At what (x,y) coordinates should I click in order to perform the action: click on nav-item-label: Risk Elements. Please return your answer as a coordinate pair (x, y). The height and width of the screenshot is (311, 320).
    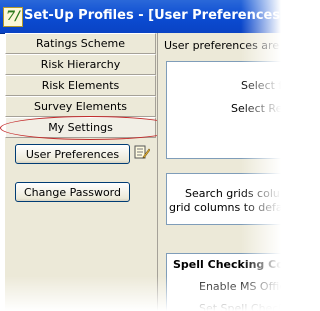
    Looking at the image, I should click on (80, 85).